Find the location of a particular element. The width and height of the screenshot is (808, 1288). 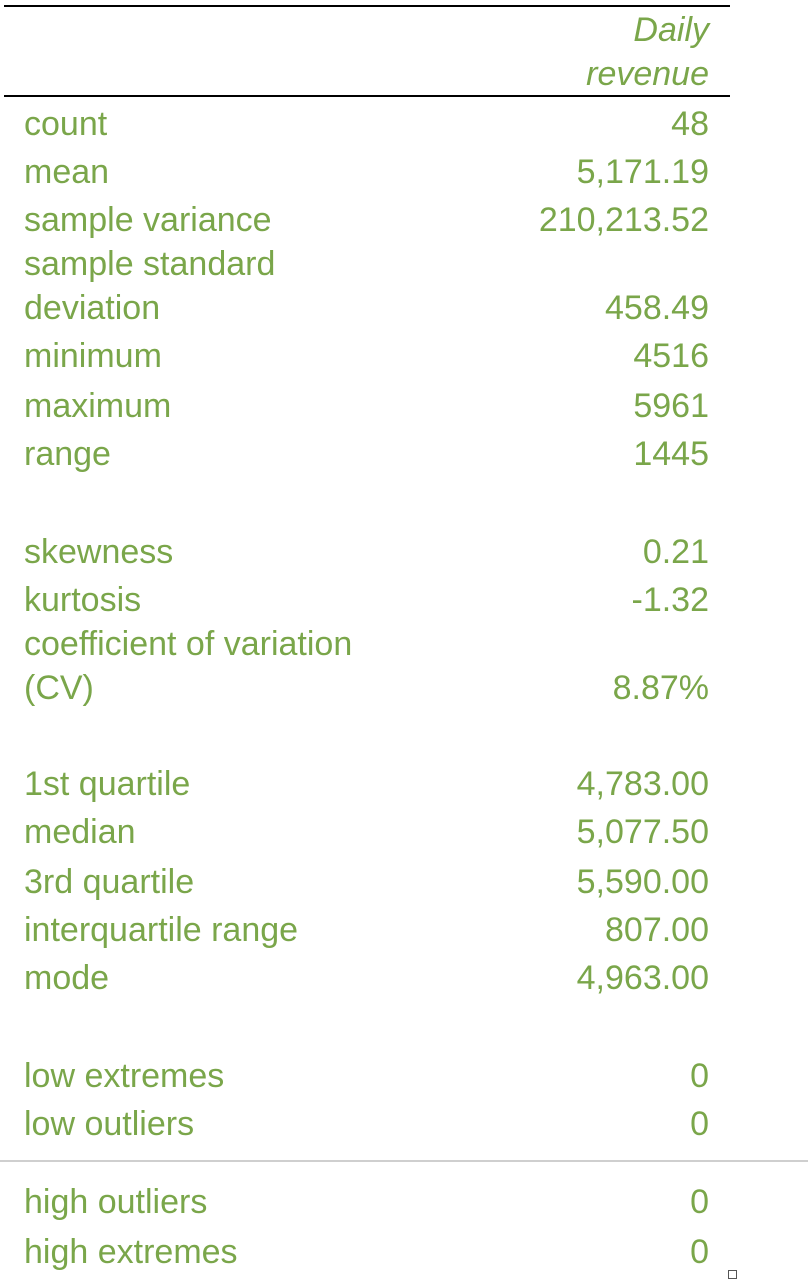

table-row-sample-variance: sample variance 210,213.52 is located at coordinates (366, 220).